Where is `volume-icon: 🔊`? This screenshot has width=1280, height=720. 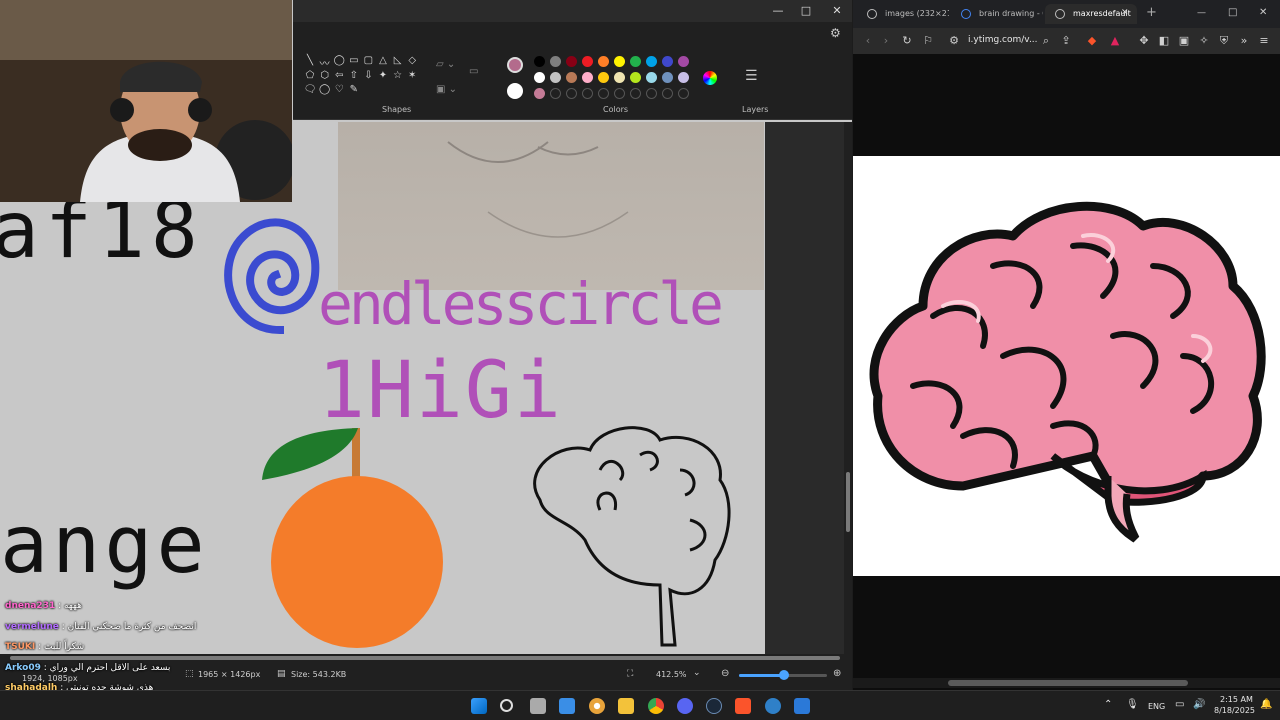
volume-icon: 🔊 is located at coordinates (1199, 704).